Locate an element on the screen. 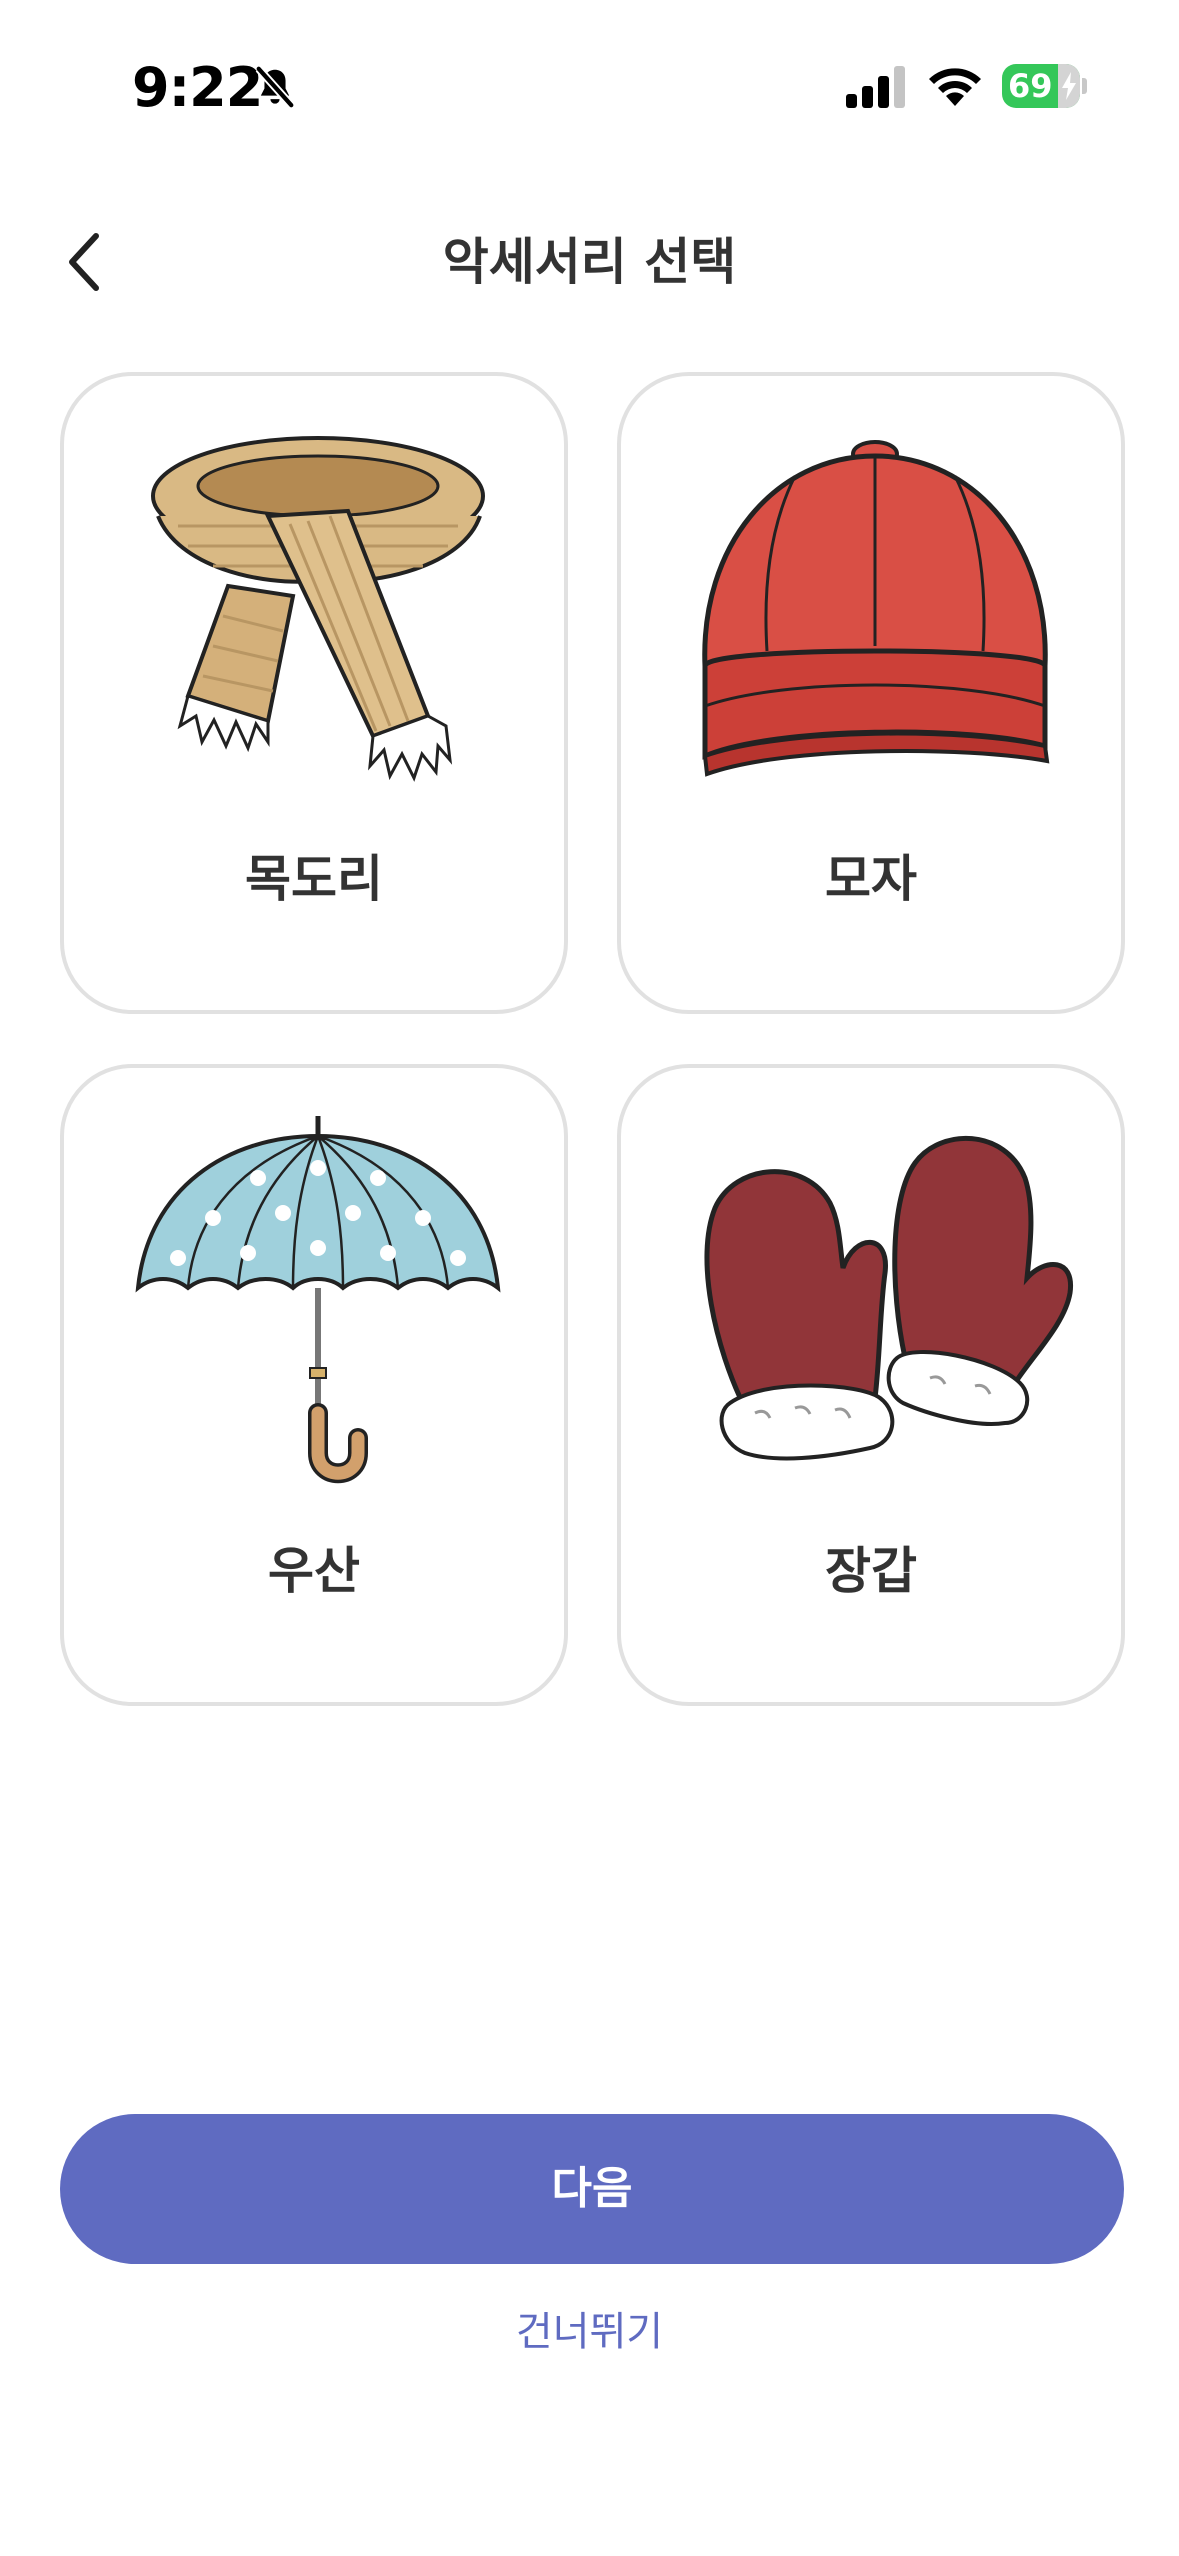 This screenshot has width=1179, height=2556. accessory-label: 모자 is located at coordinates (871, 879).